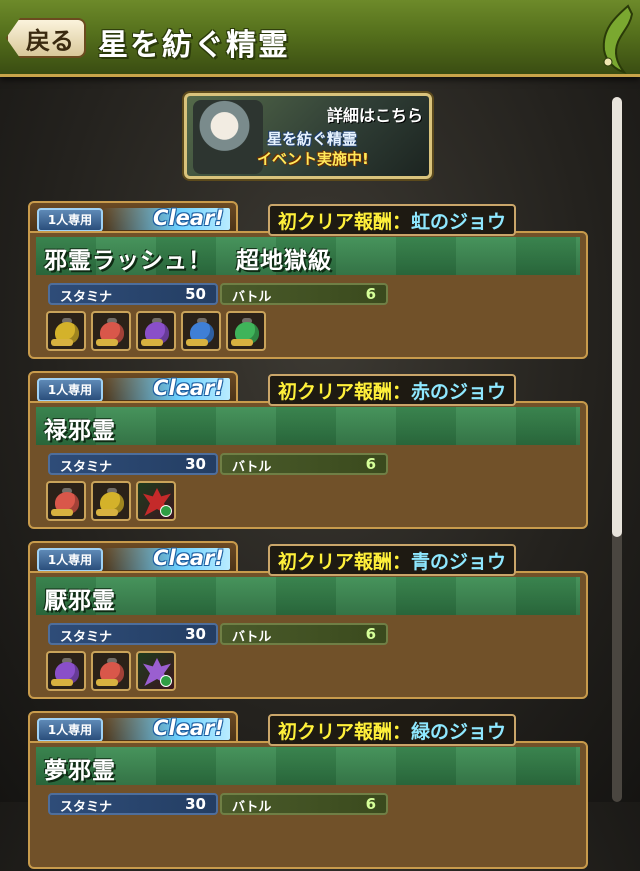 The height and width of the screenshot is (871, 640). I want to click on dungeon-name: 邪霊ラッシュ！ 超地獄級, so click(188, 261).